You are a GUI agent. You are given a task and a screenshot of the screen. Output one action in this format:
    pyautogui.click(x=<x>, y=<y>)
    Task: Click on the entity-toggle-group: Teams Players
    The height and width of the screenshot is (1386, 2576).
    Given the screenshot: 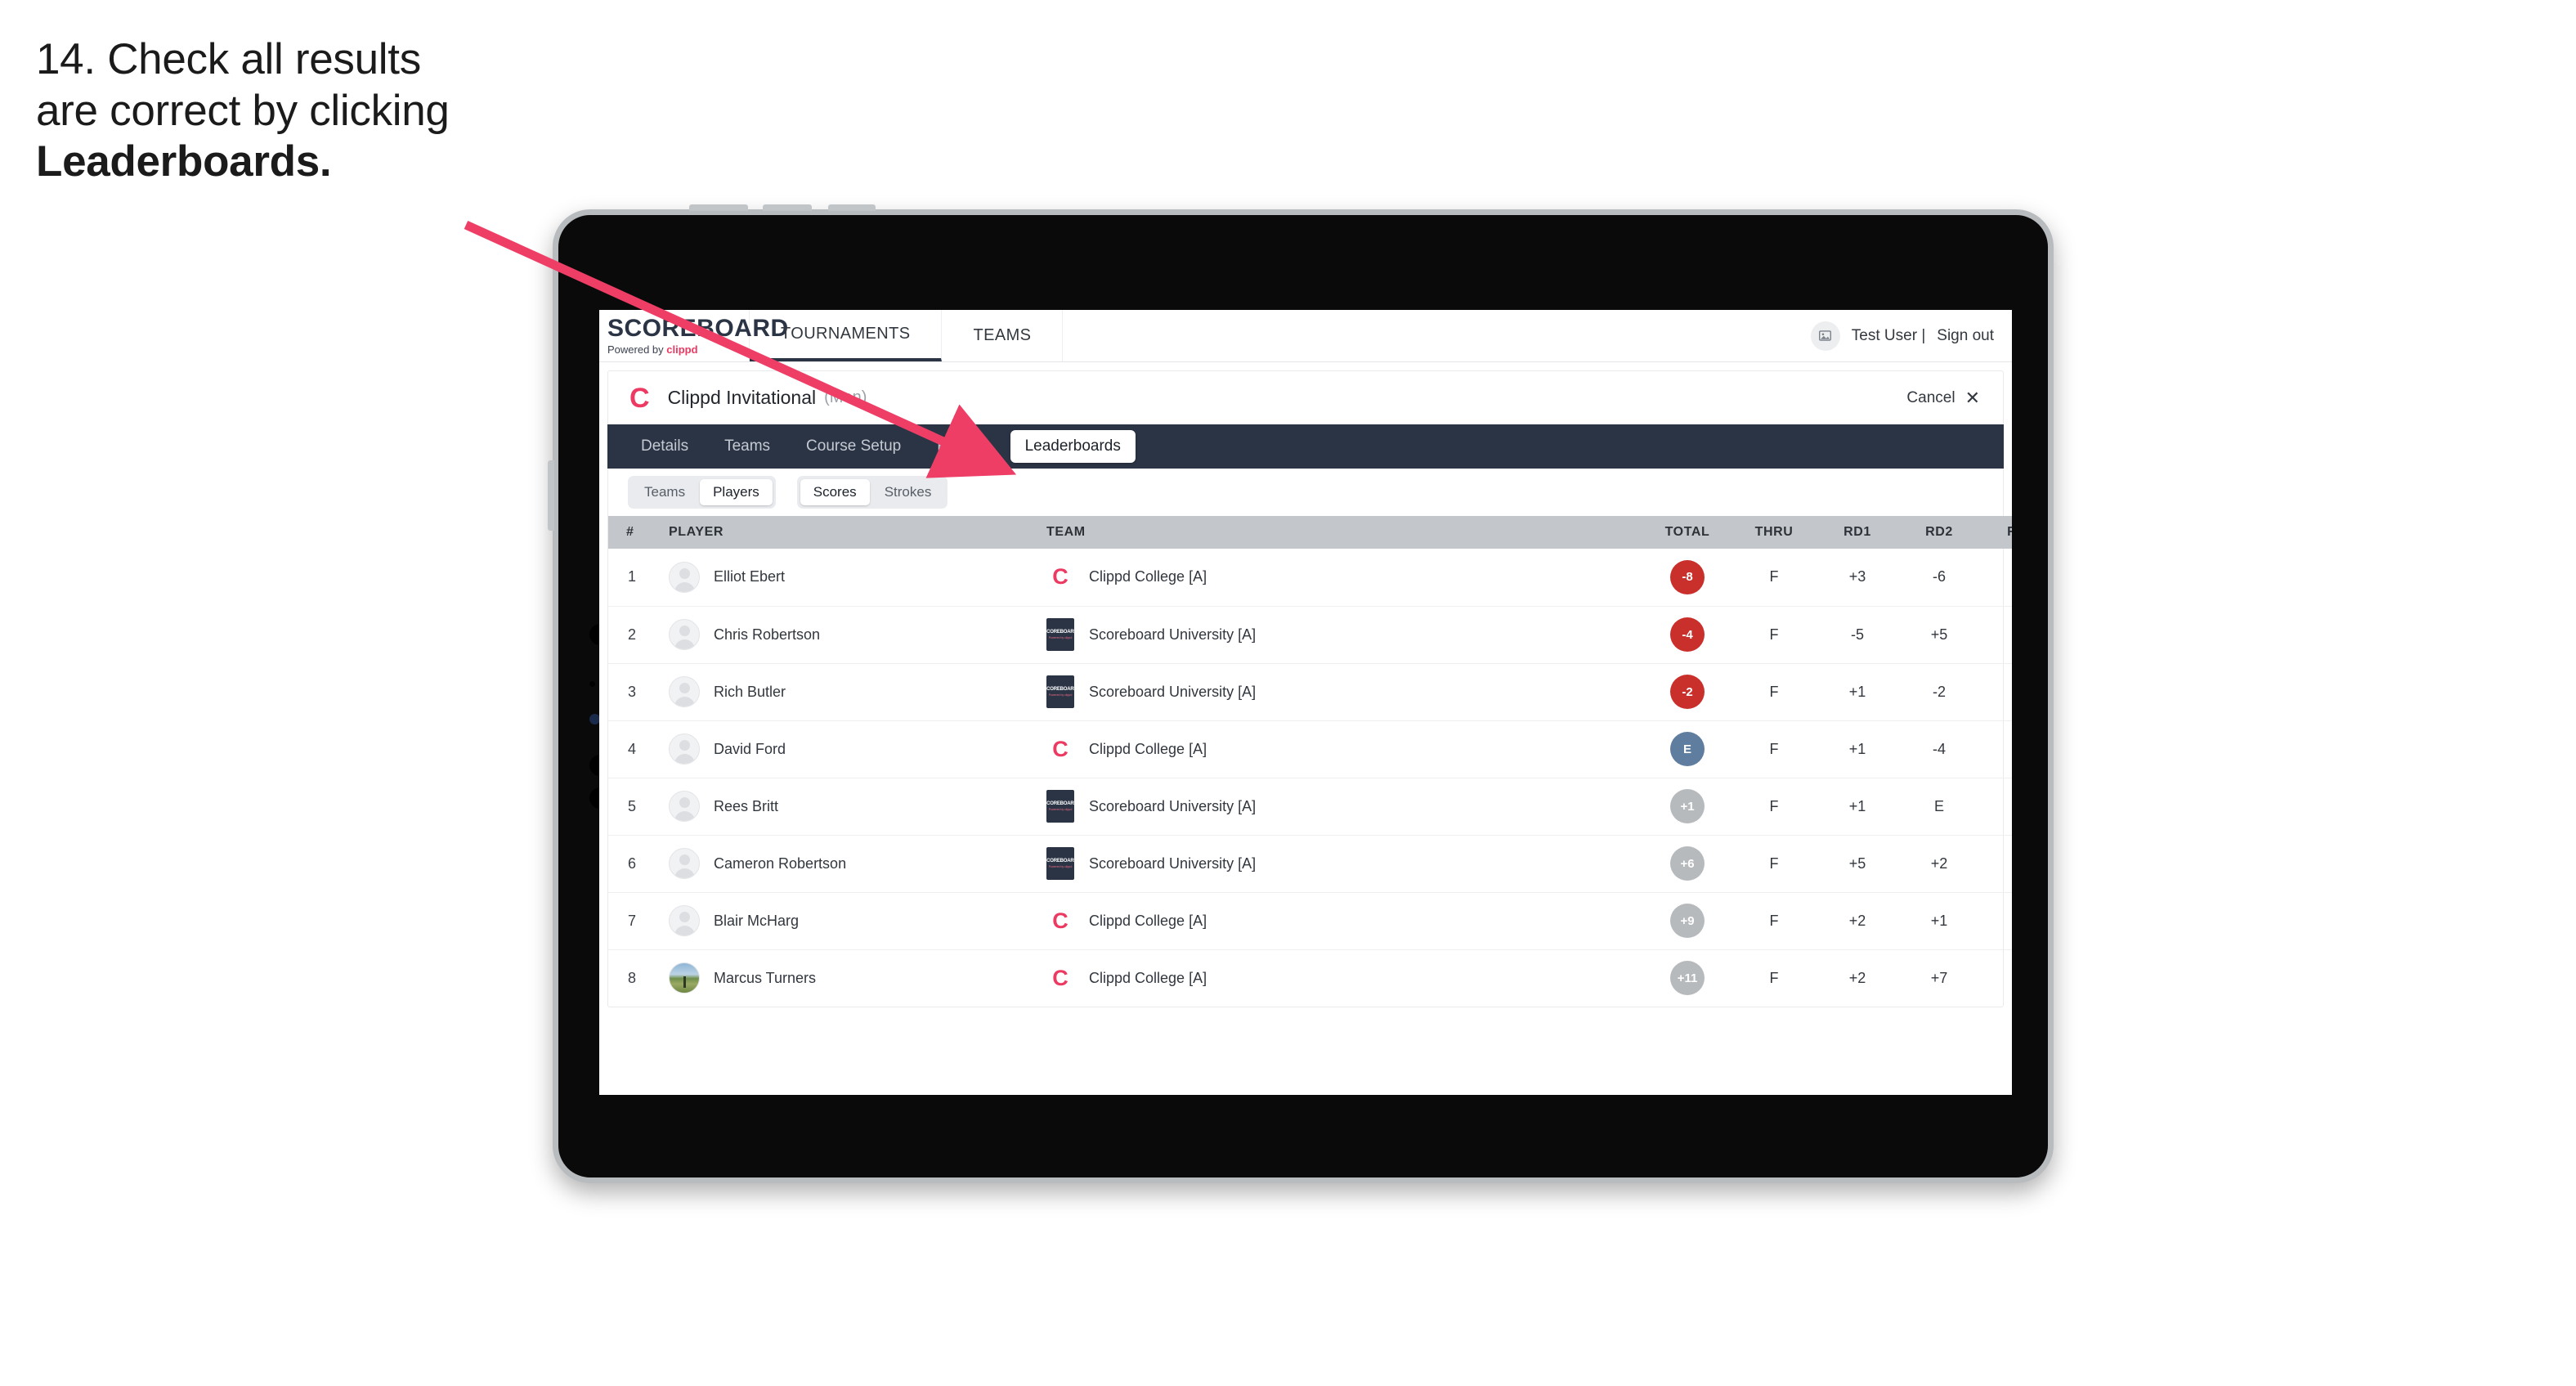 What is the action you would take?
    pyautogui.click(x=702, y=492)
    